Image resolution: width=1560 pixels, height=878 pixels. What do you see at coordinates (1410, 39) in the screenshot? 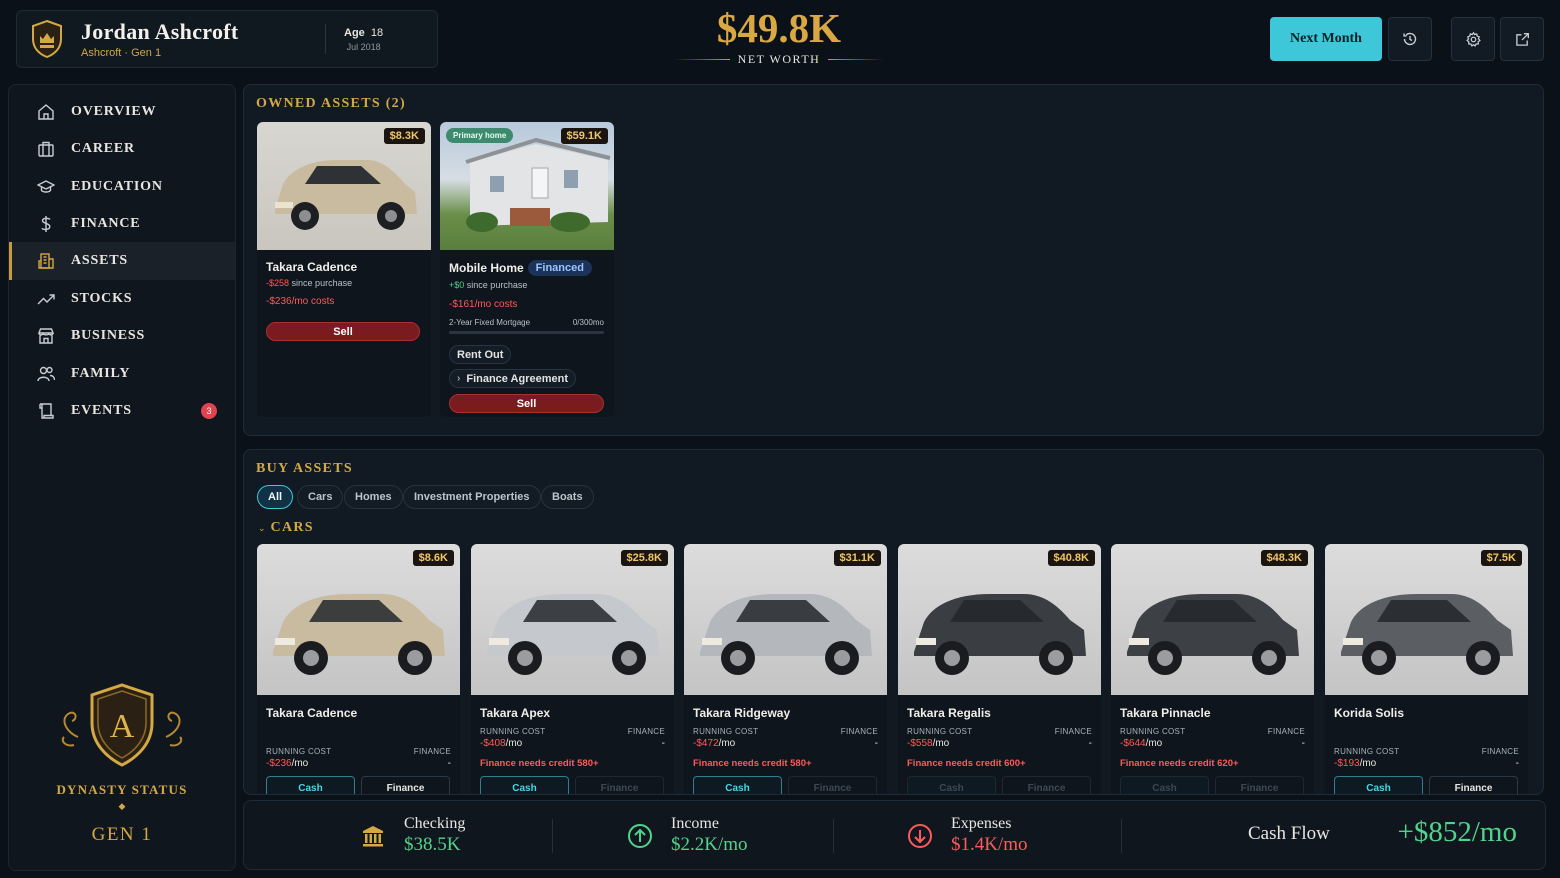
I see `history-button` at bounding box center [1410, 39].